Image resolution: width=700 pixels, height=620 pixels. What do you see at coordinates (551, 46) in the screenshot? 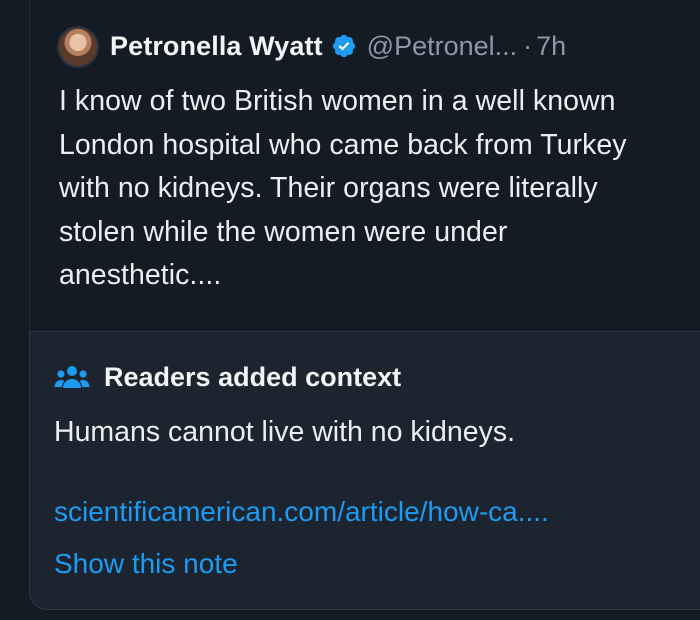
I see `timestamp: 7h` at bounding box center [551, 46].